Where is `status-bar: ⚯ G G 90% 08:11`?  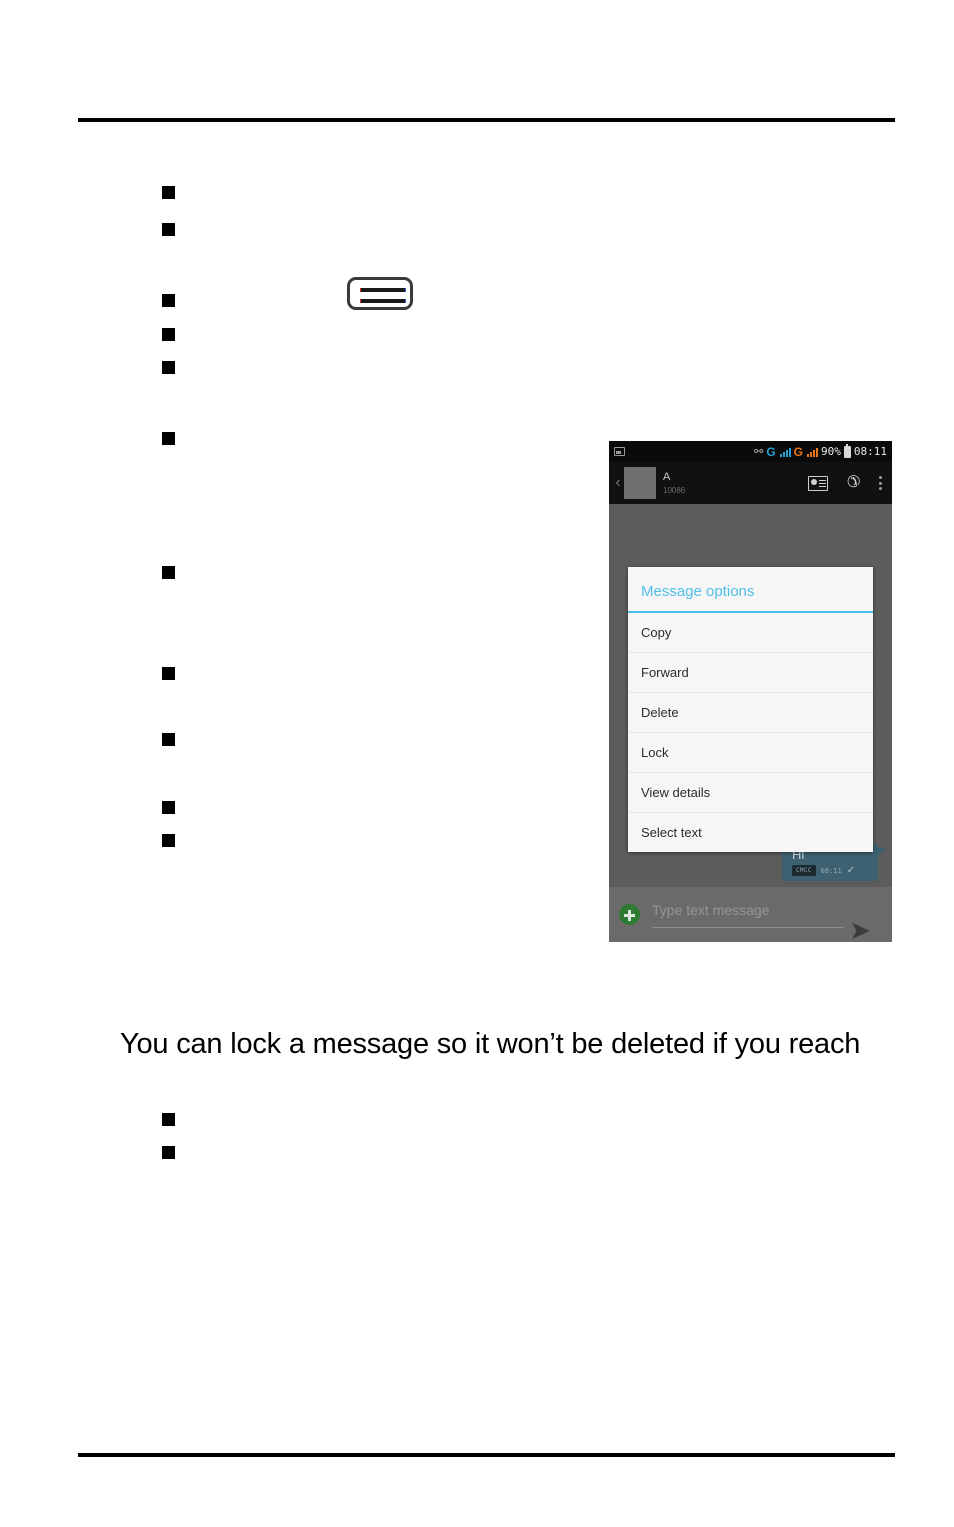
status-bar: ⚯ G G 90% 08:11 is located at coordinates (750, 451).